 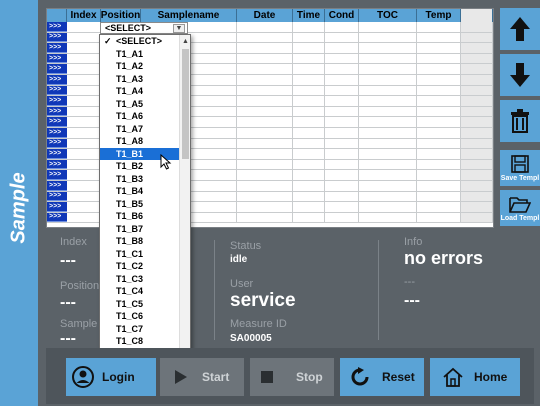 I want to click on dropdown-scrollbar: ▲ ▼, so click(x=184, y=207).